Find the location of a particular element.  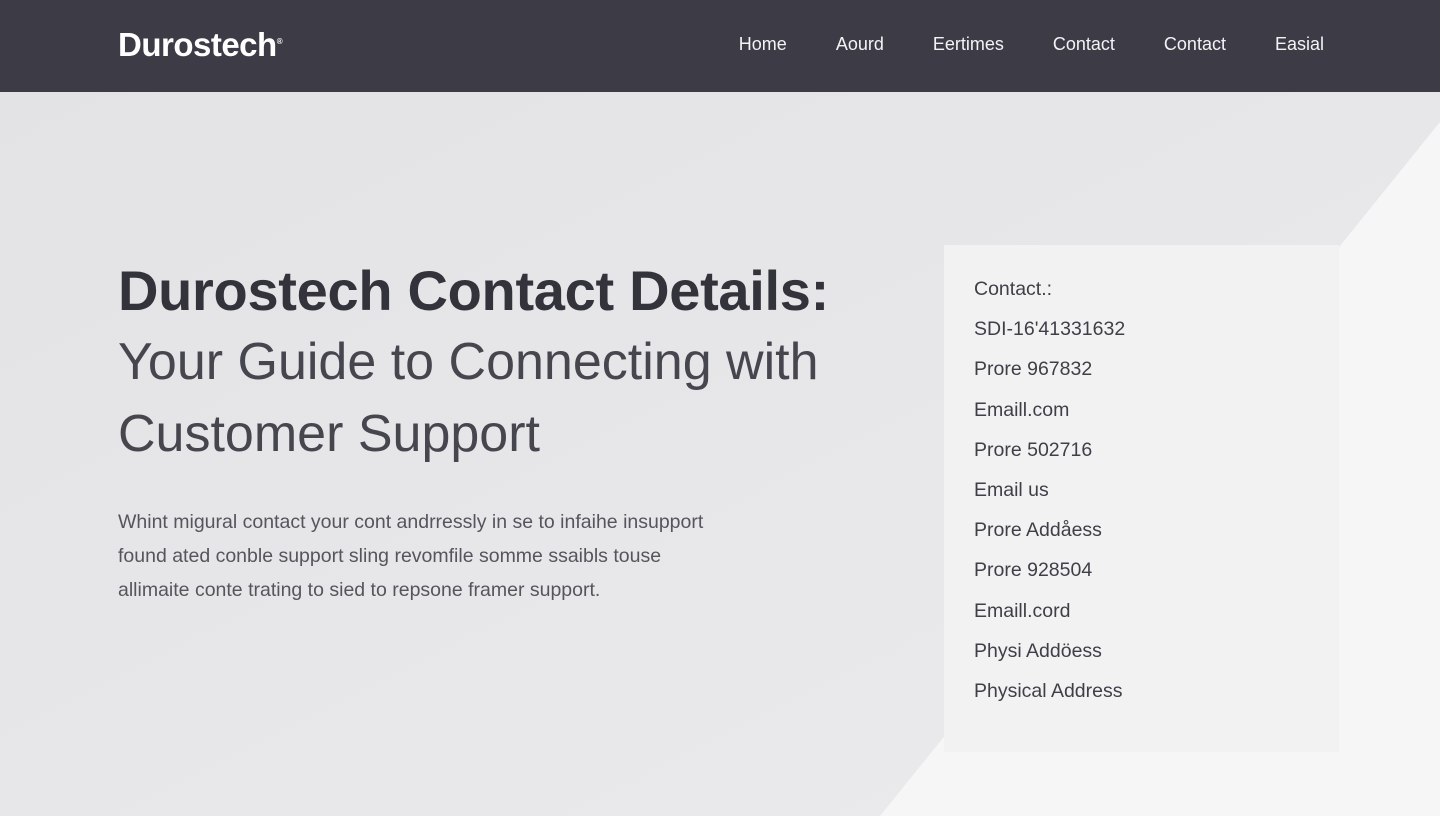

nav-link-contact: Contact is located at coordinates (1084, 44).